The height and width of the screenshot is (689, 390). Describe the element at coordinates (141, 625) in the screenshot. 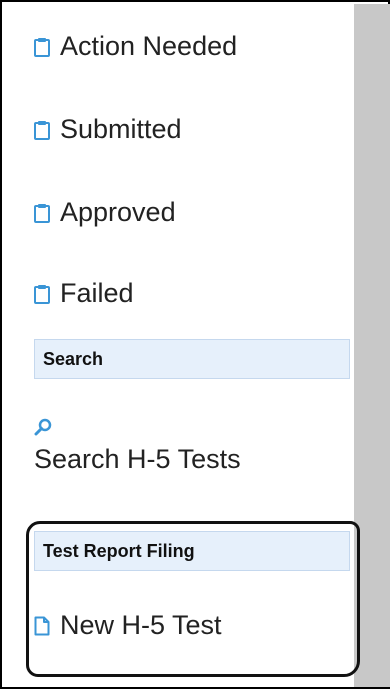

I see `sidebar-item-label: New H-5 Test` at that location.